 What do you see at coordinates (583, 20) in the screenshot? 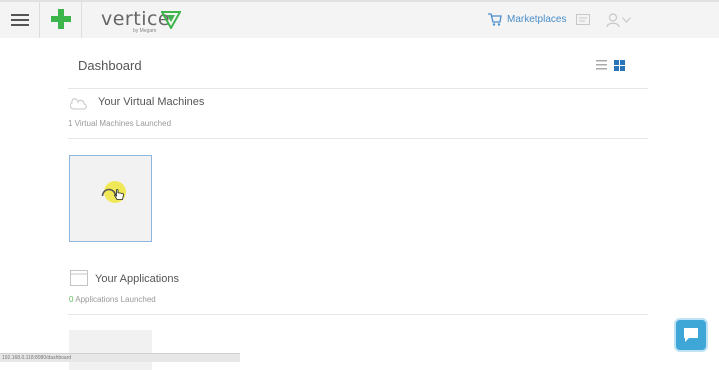
I see `message-icon` at bounding box center [583, 20].